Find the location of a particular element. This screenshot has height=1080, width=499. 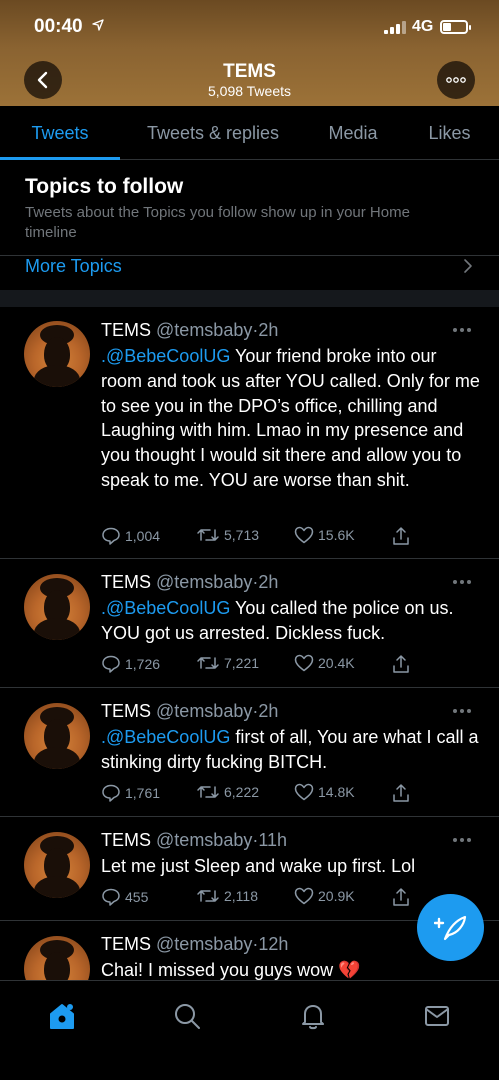

mail-icon is located at coordinates (437, 1016).